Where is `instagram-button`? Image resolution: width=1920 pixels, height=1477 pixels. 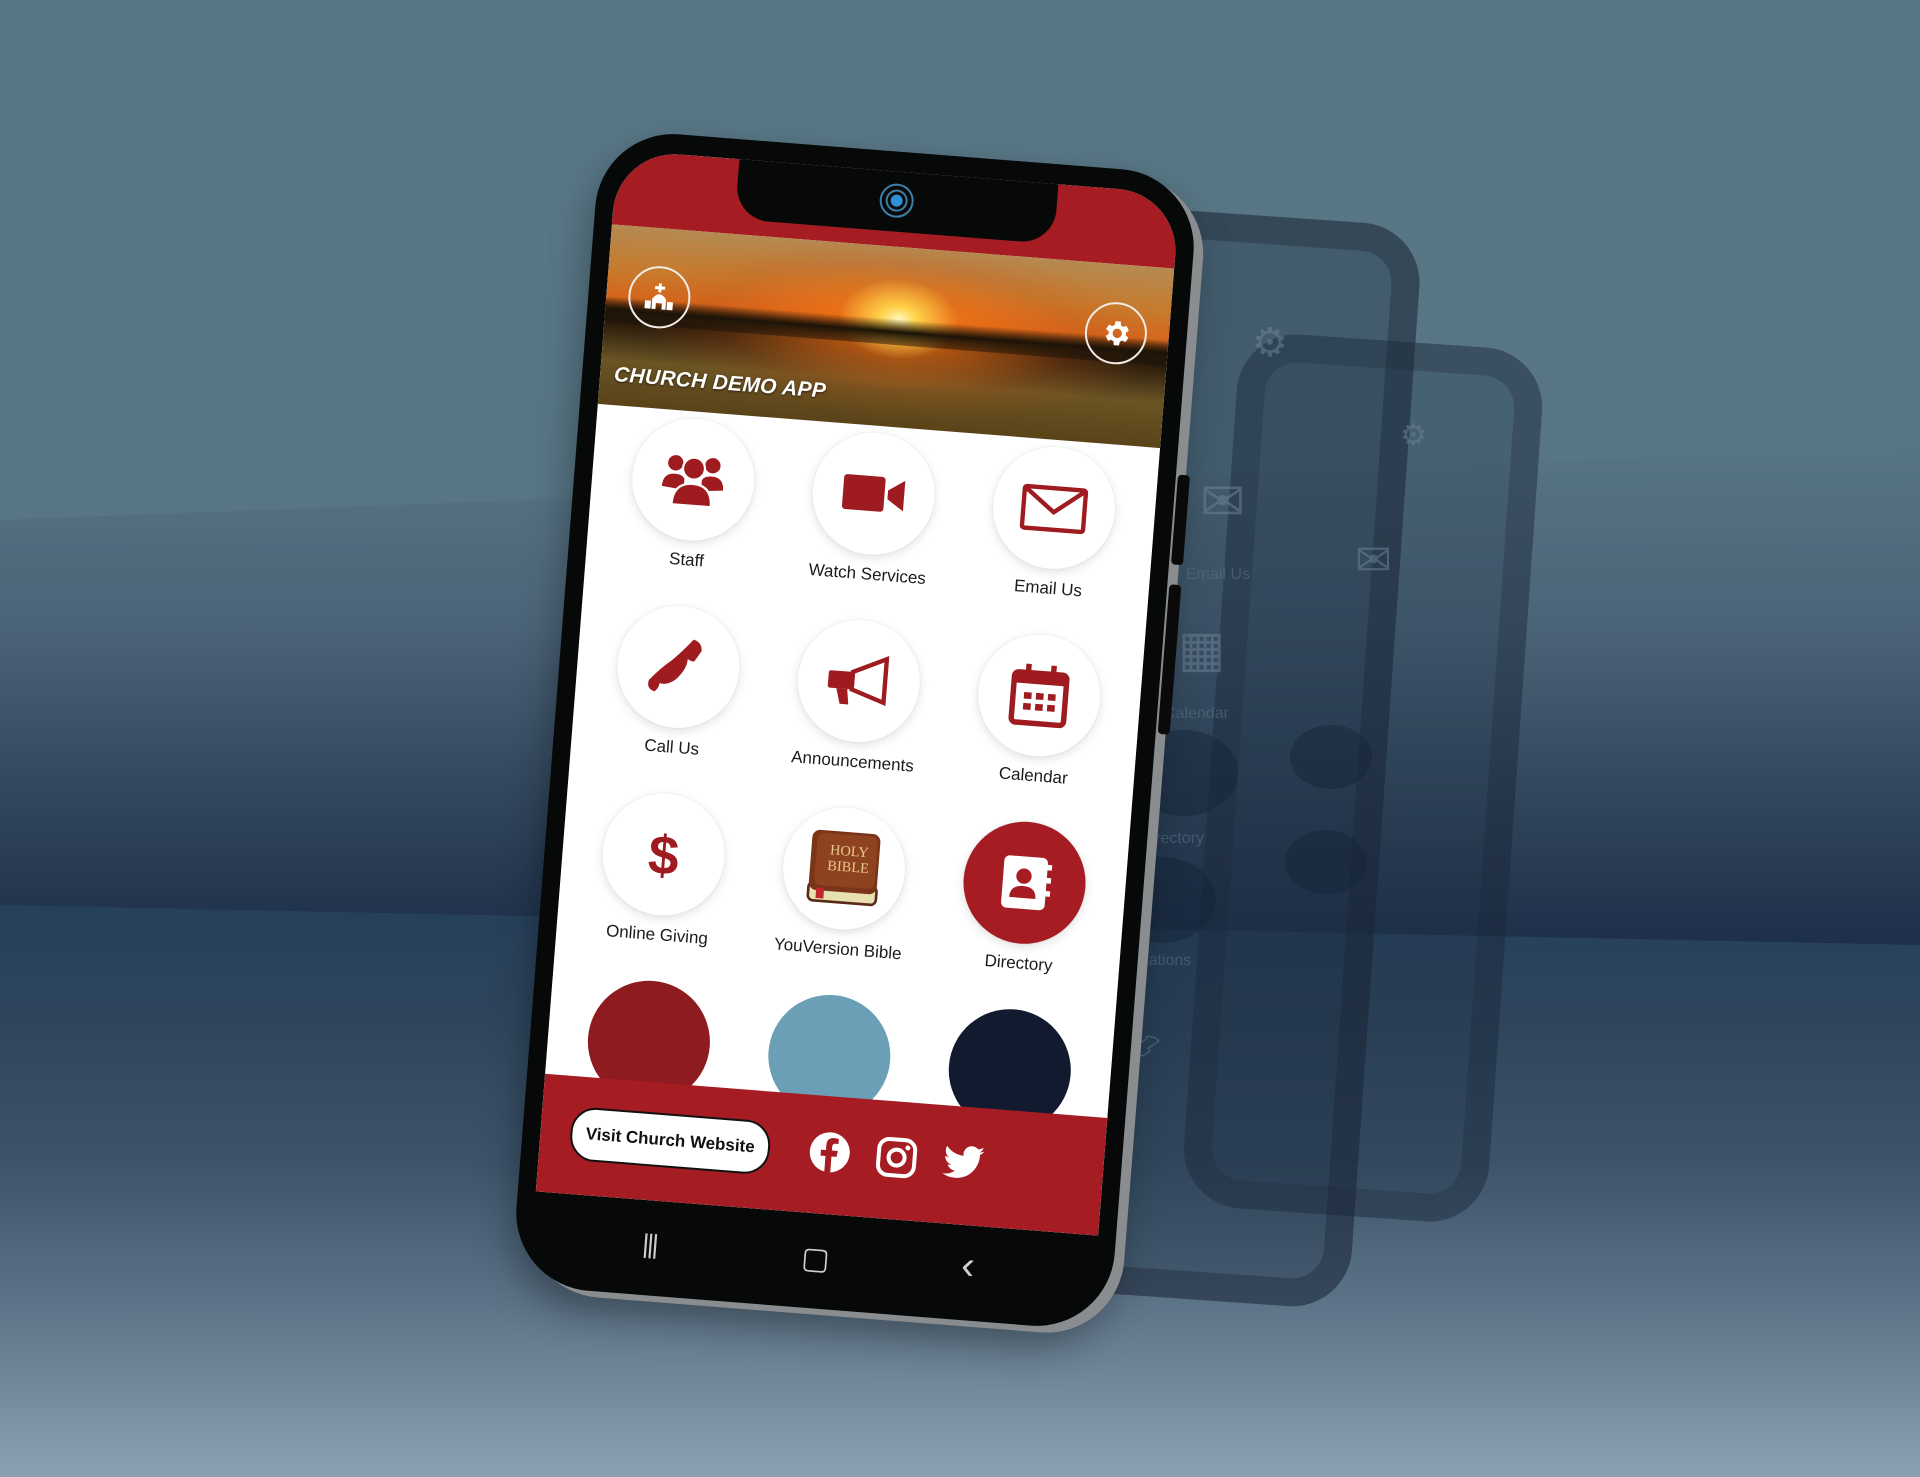
instagram-button is located at coordinates (896, 1157).